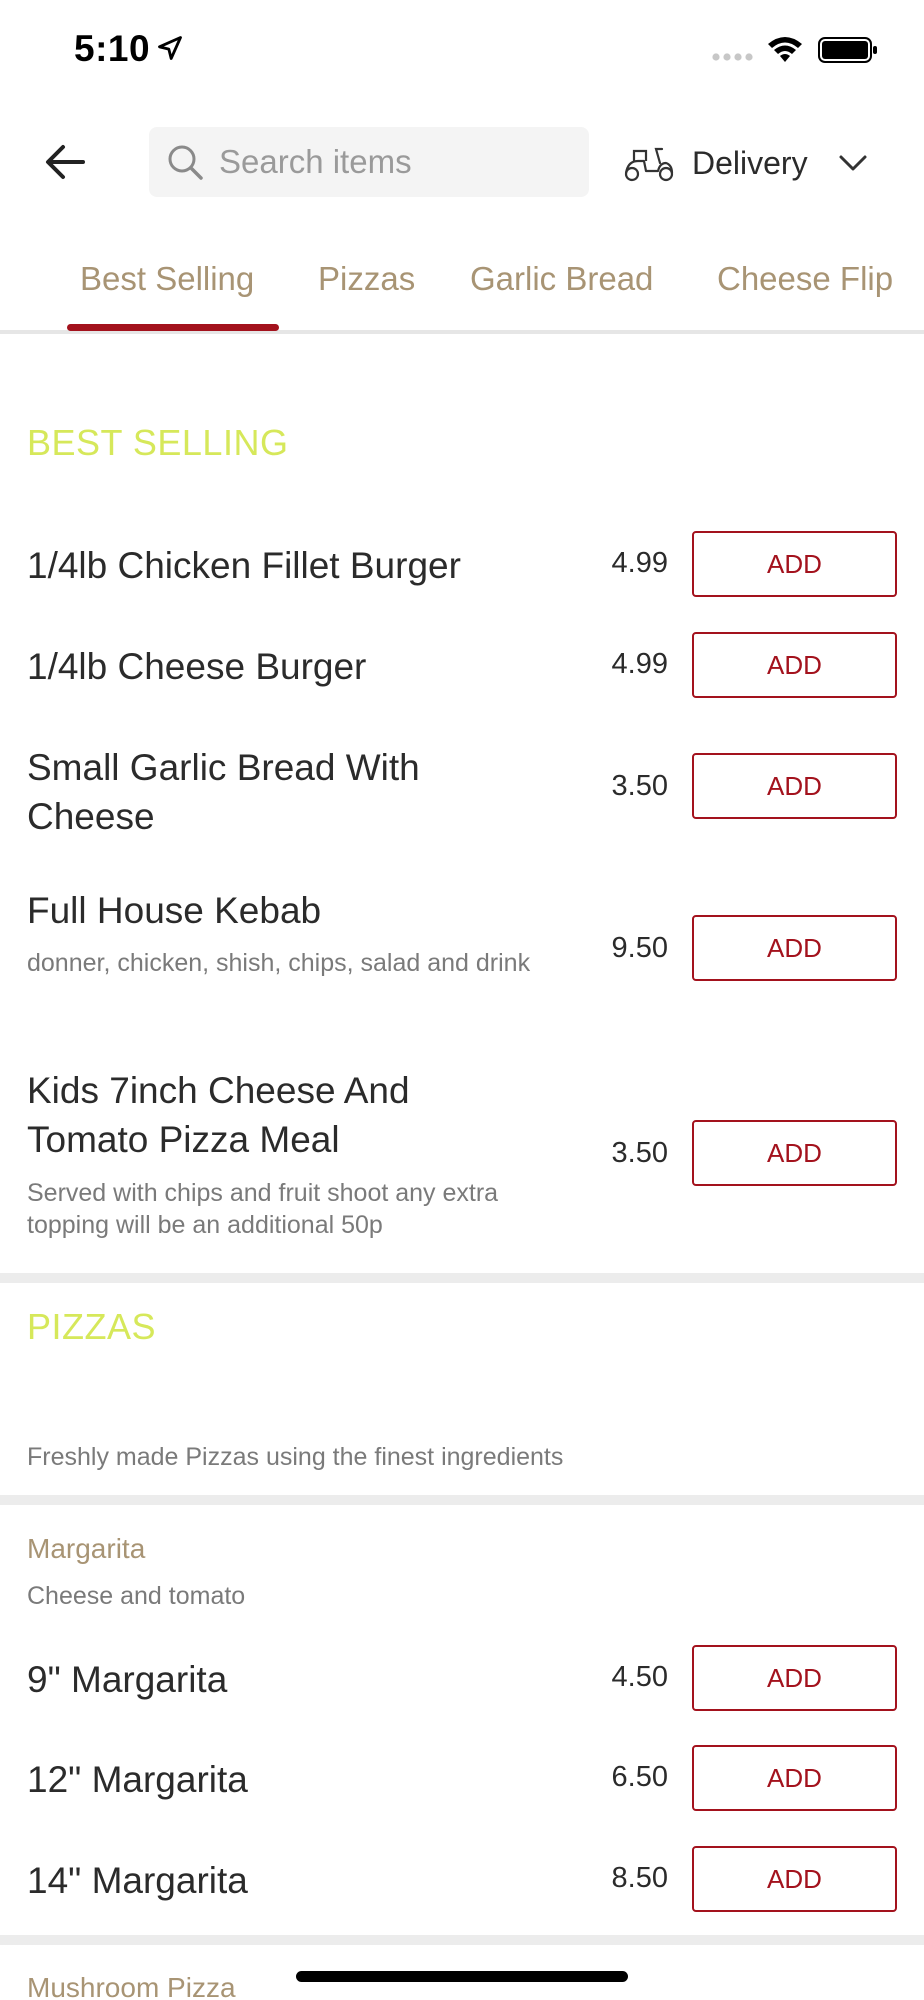 This screenshot has width=924, height=2000. I want to click on item-name: 14" Margarita, so click(137, 1880).